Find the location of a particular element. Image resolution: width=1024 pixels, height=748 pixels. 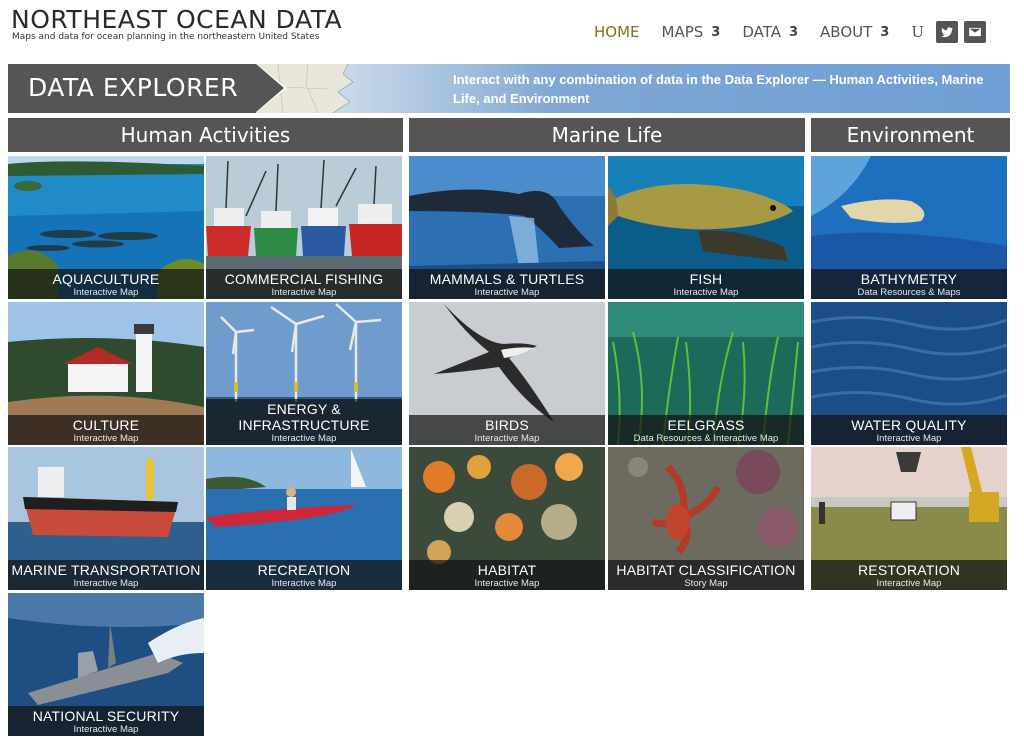

tile-habitat: HABITAT Interactive Map is located at coordinates (507, 518).